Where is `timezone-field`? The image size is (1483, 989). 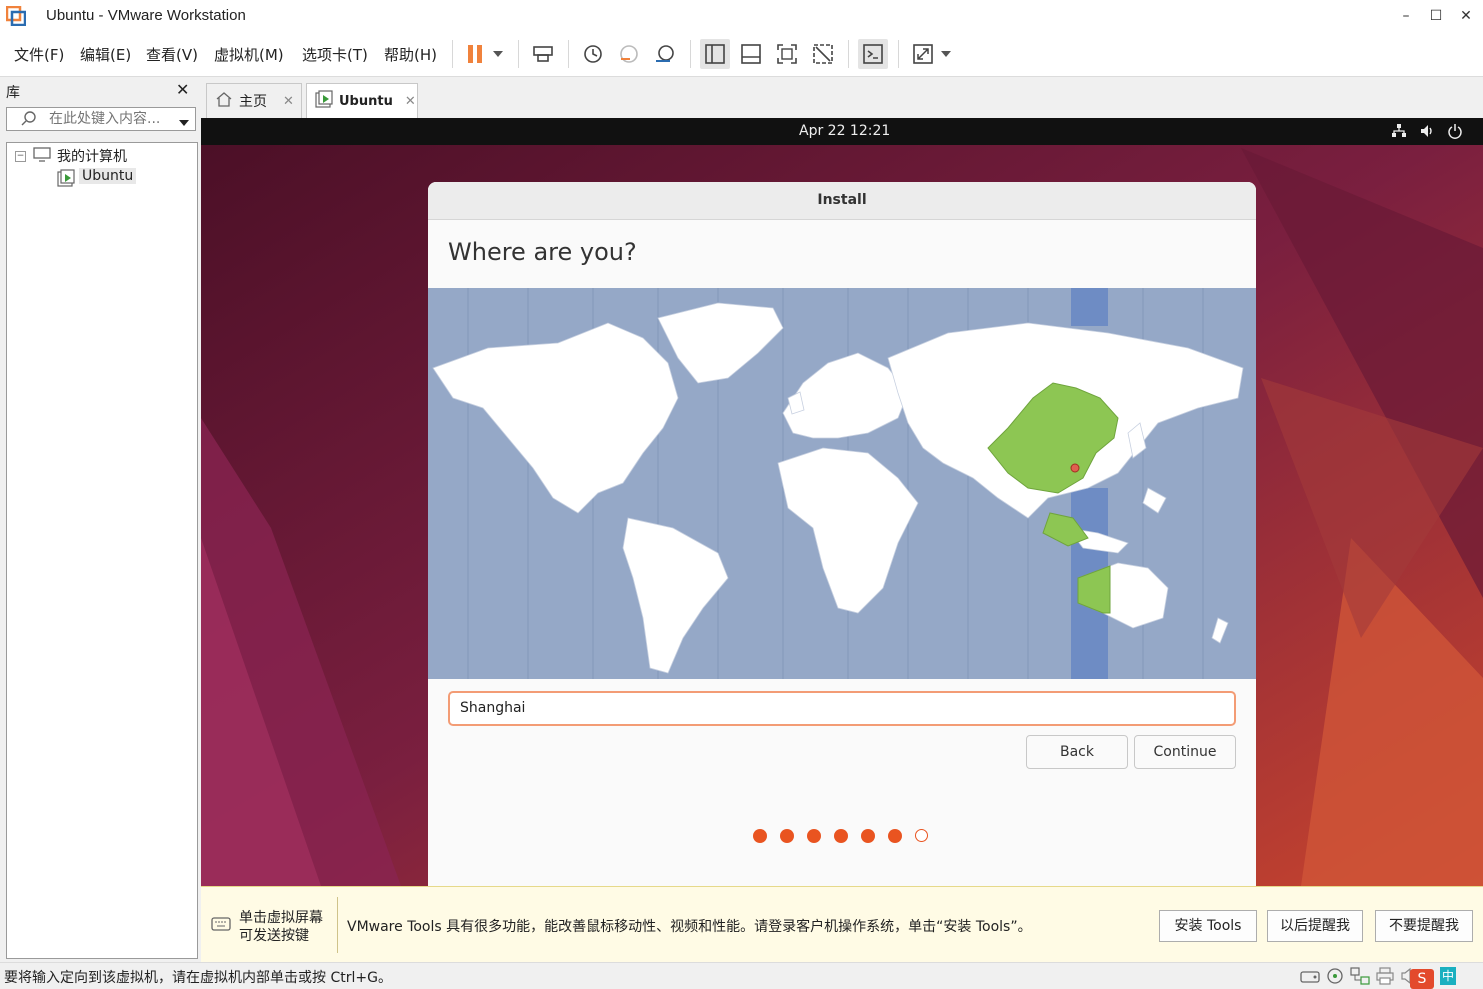
timezone-field is located at coordinates (842, 708).